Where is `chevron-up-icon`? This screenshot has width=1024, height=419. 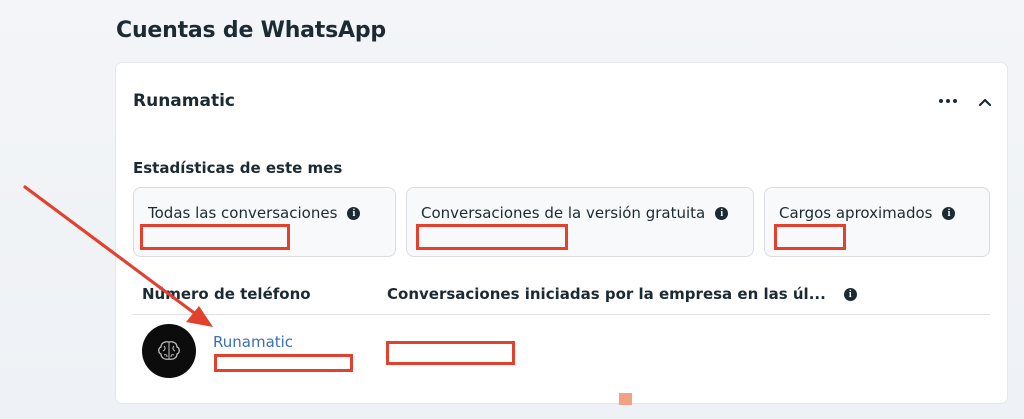
chevron-up-icon is located at coordinates (985, 102).